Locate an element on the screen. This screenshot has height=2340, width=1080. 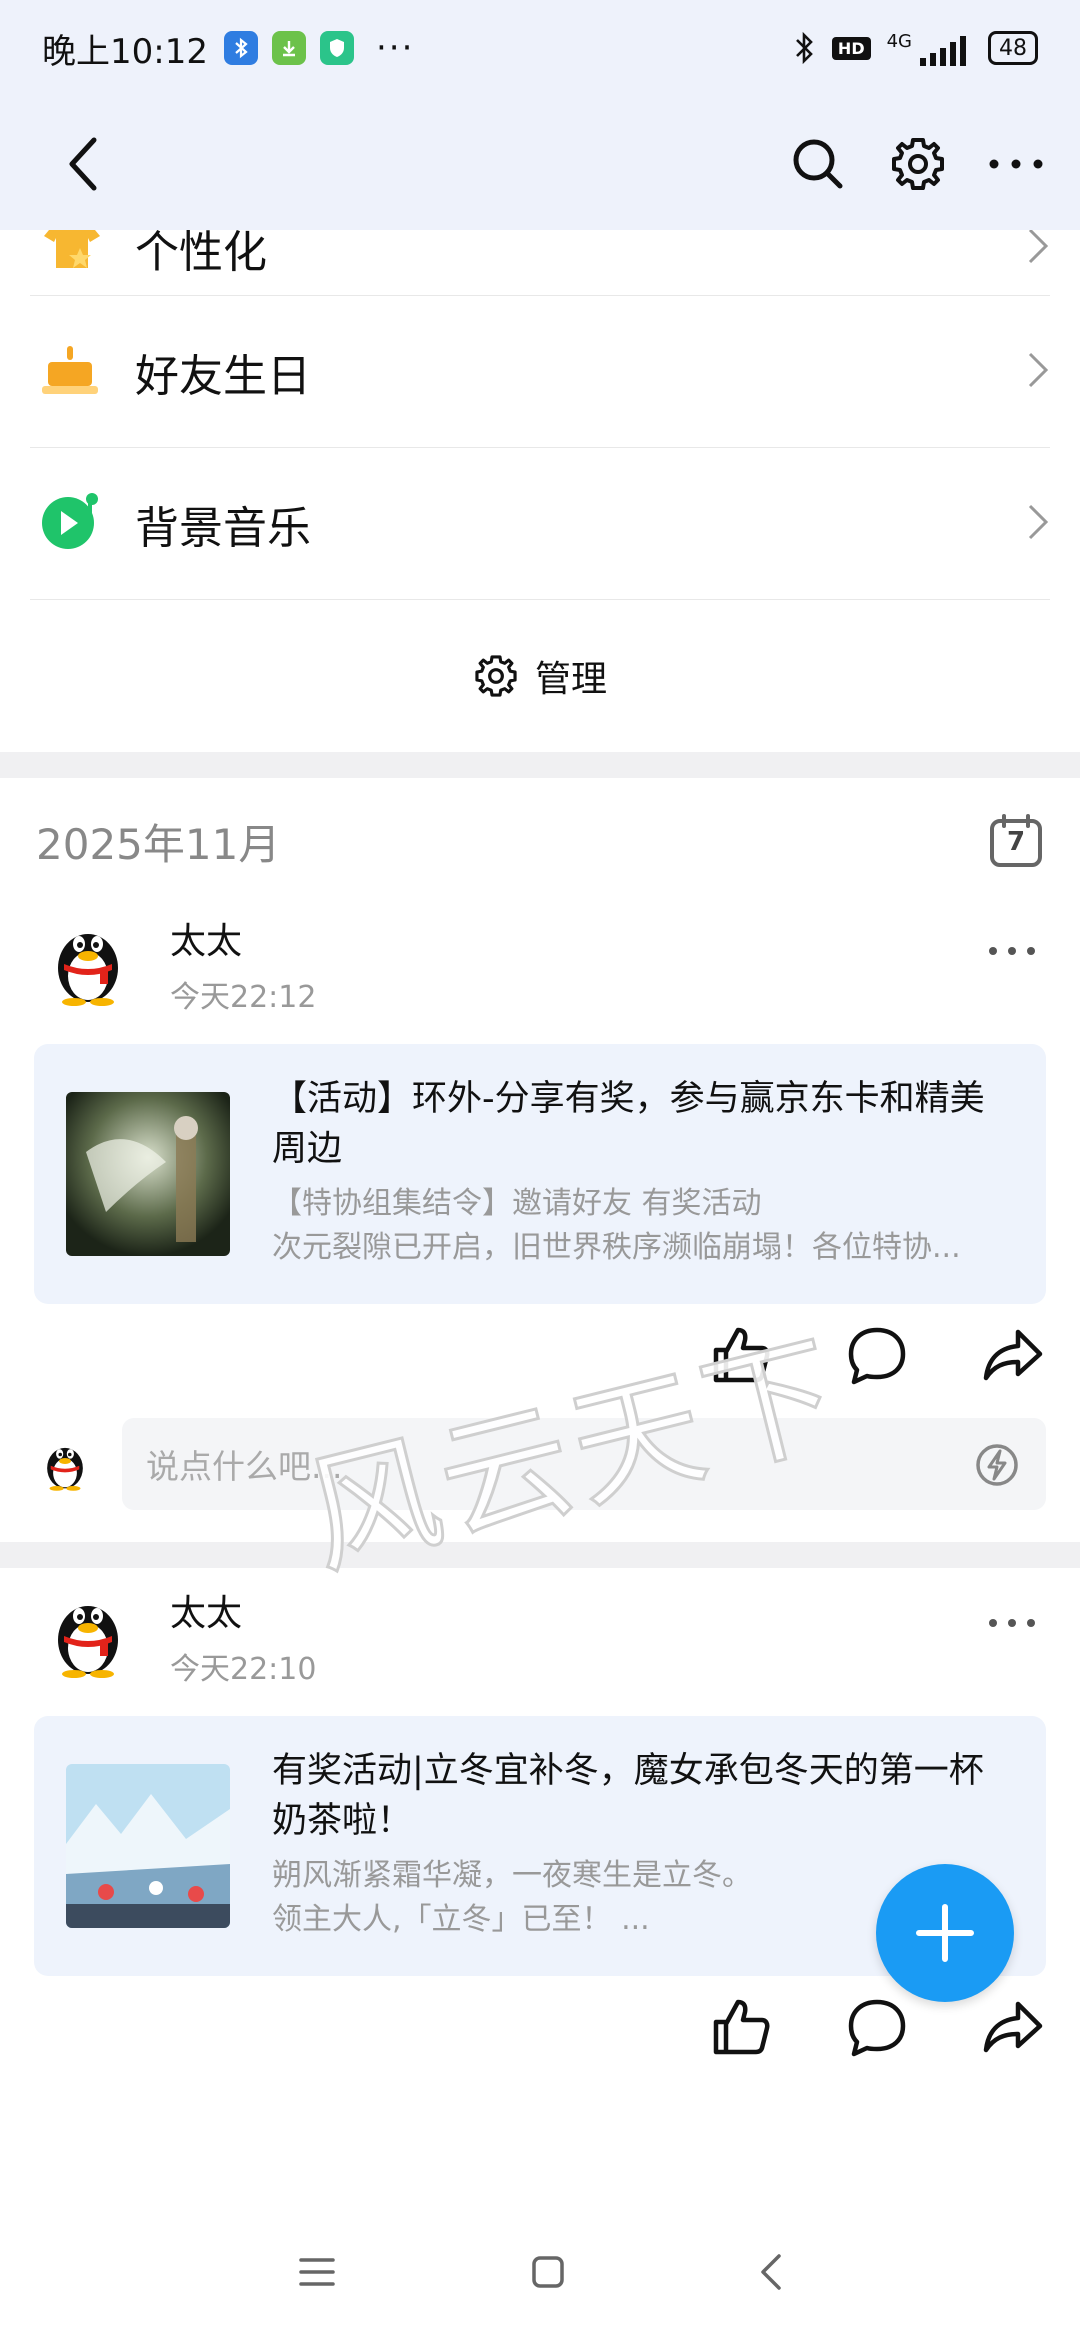
more-options-button is located at coordinates (1016, 164).